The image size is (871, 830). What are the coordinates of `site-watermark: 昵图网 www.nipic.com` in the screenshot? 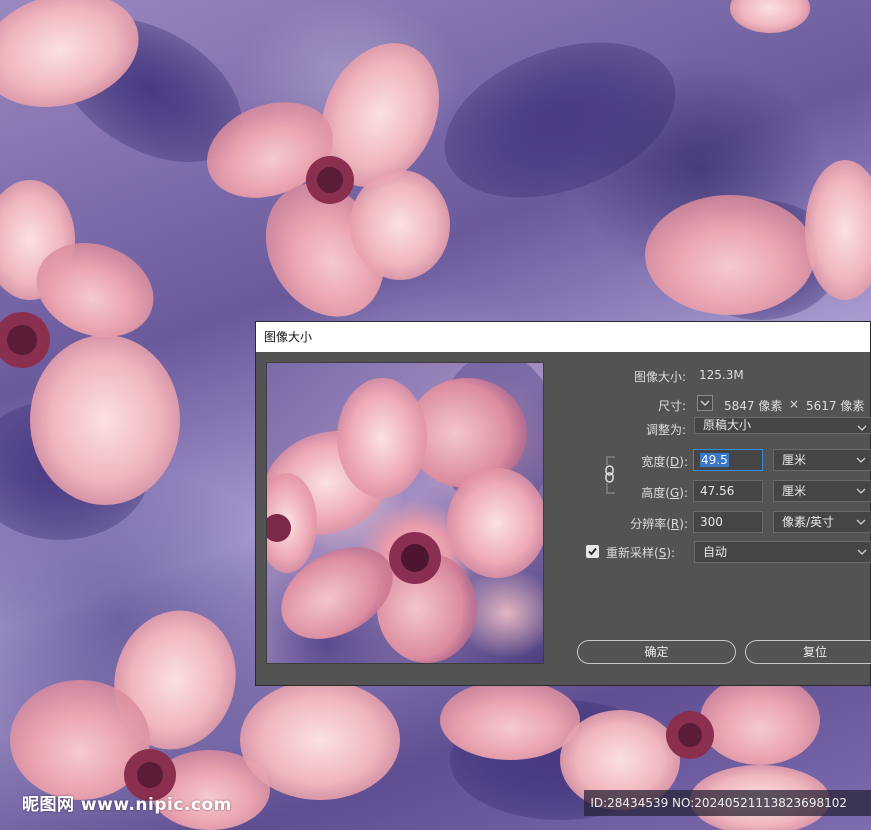 It's located at (127, 805).